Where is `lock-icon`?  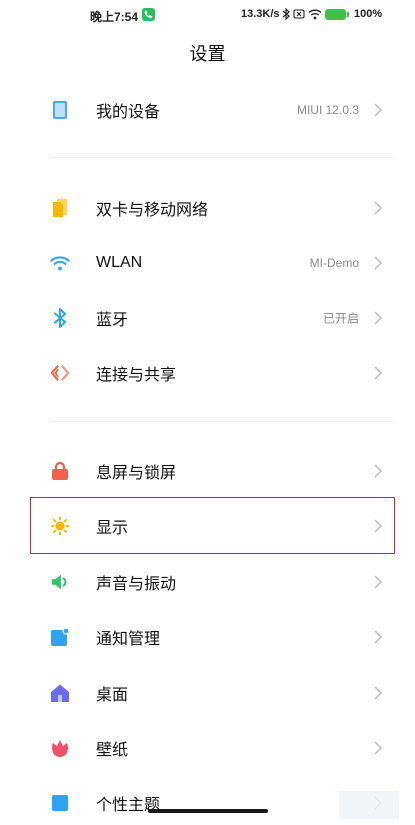
lock-icon is located at coordinates (60, 471).